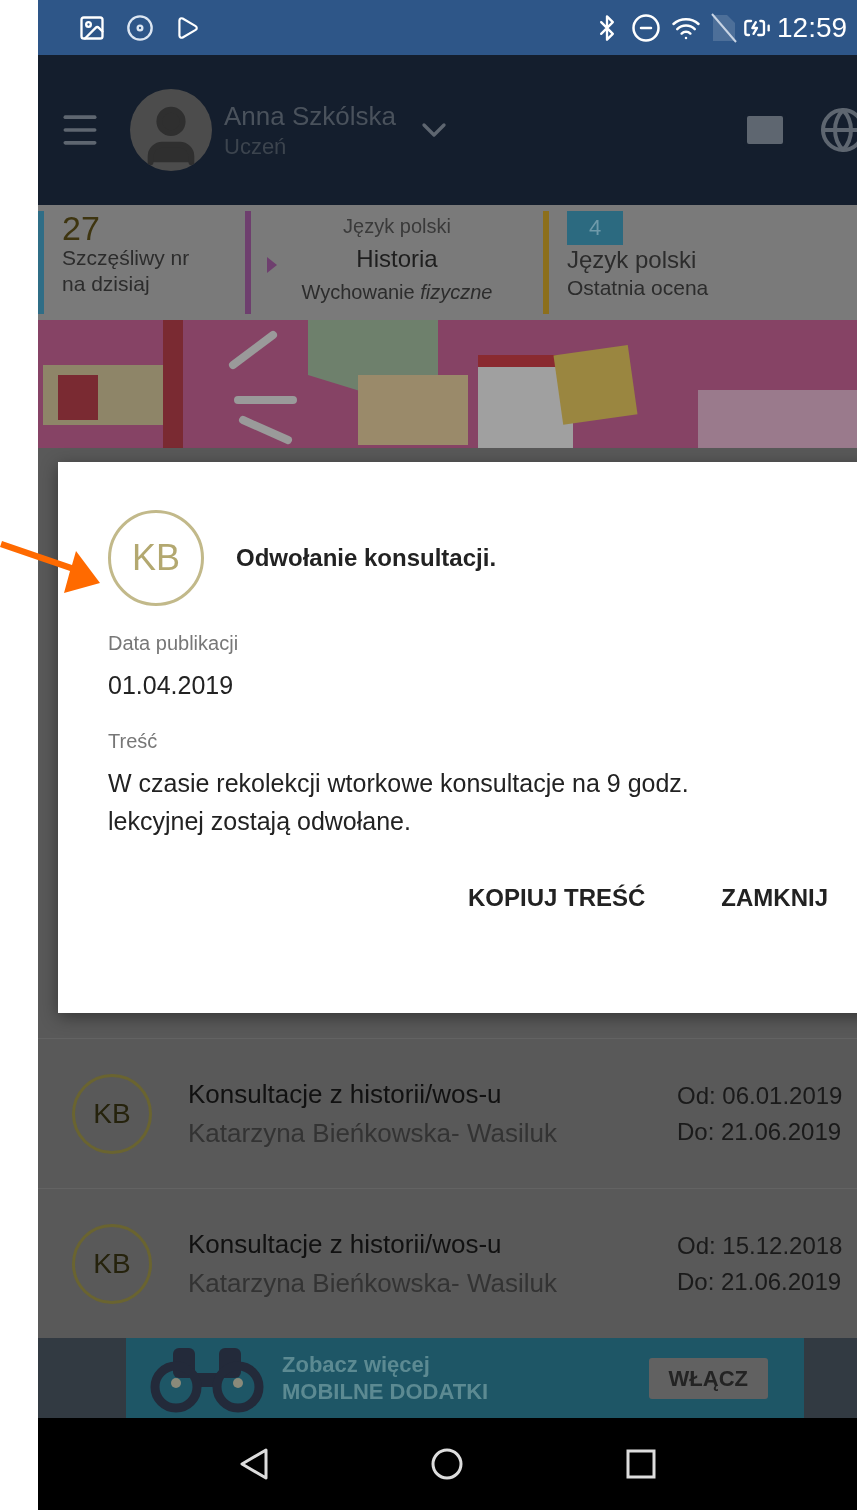 Image resolution: width=857 pixels, height=1510 pixels. I want to click on field-label: Data publikacji, so click(174, 643).